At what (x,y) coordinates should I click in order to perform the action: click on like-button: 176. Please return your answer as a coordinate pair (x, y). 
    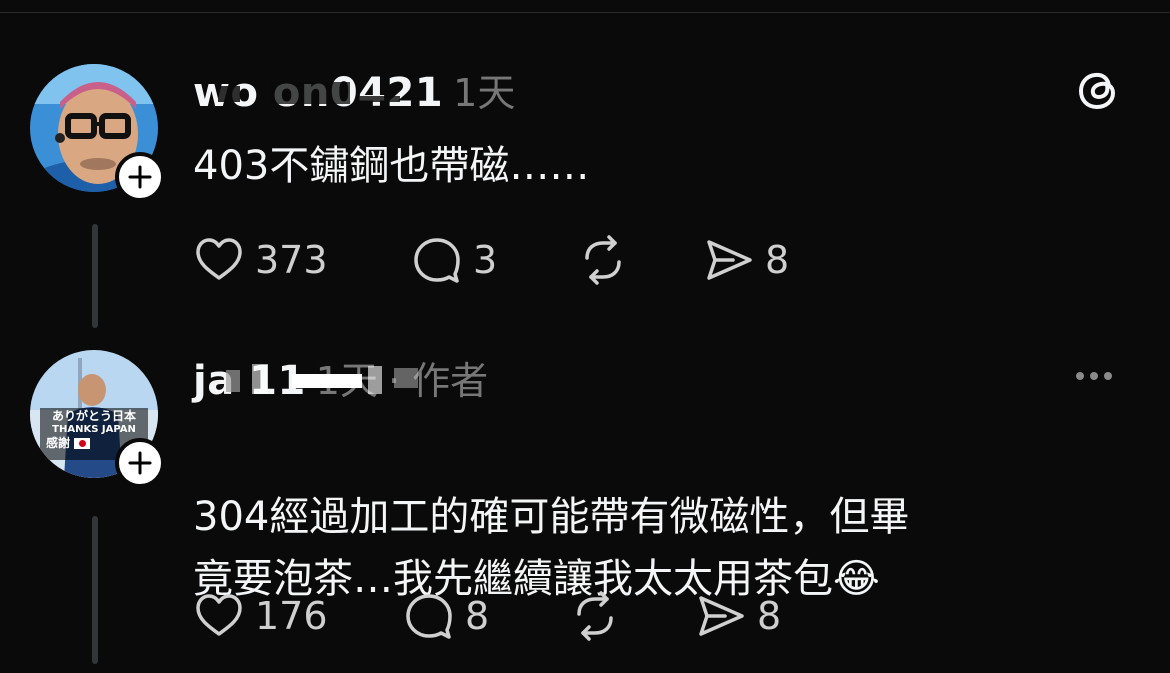
    Looking at the image, I should click on (260, 616).